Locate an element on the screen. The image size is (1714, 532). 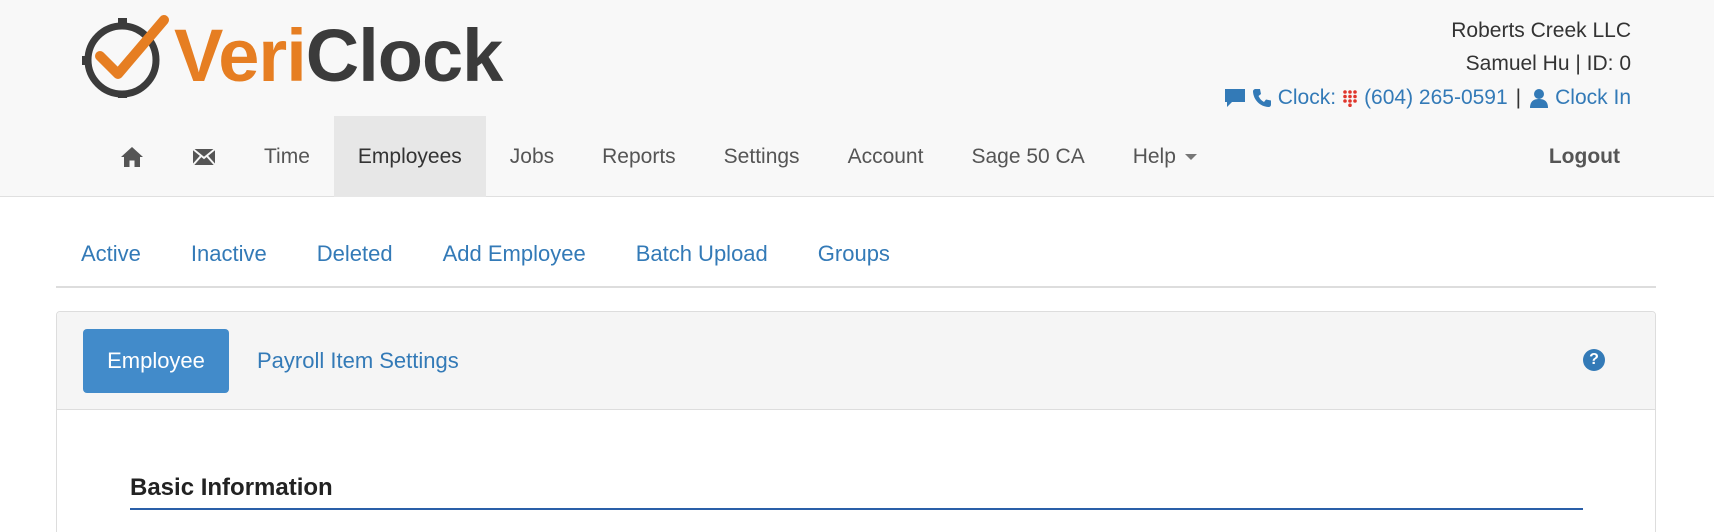
nav-reports: Reports is located at coordinates (639, 156).